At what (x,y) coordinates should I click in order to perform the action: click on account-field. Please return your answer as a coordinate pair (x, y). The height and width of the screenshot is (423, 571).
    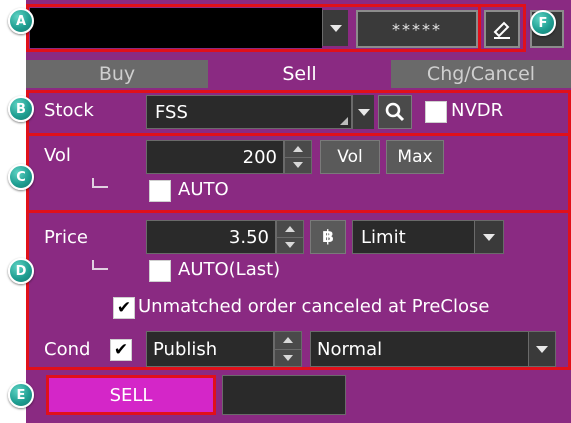
    Looking at the image, I should click on (176, 28).